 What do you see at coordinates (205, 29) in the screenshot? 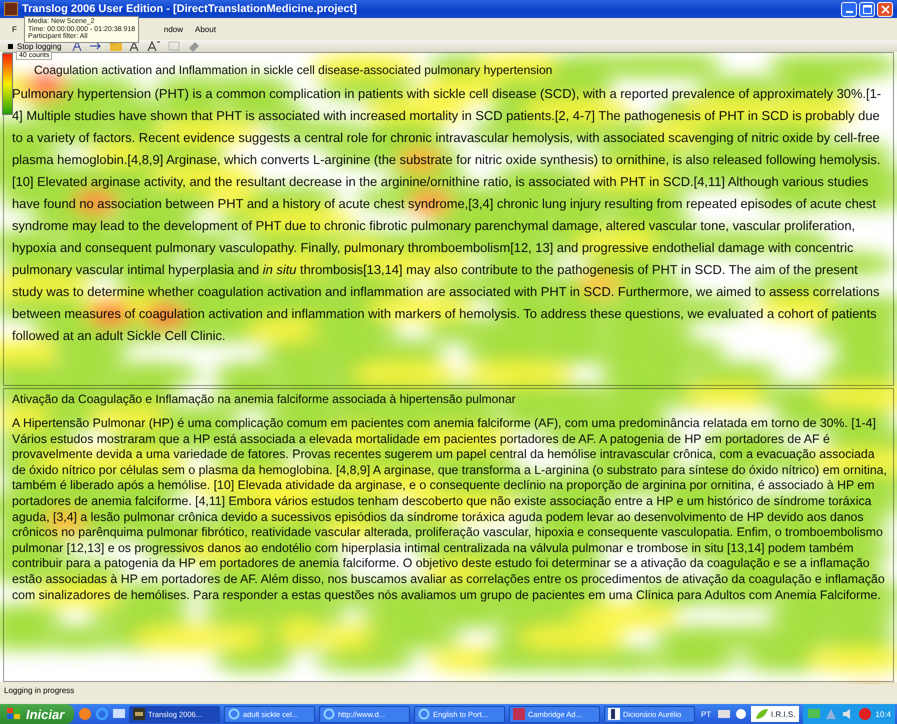
I see `menu-item: About` at bounding box center [205, 29].